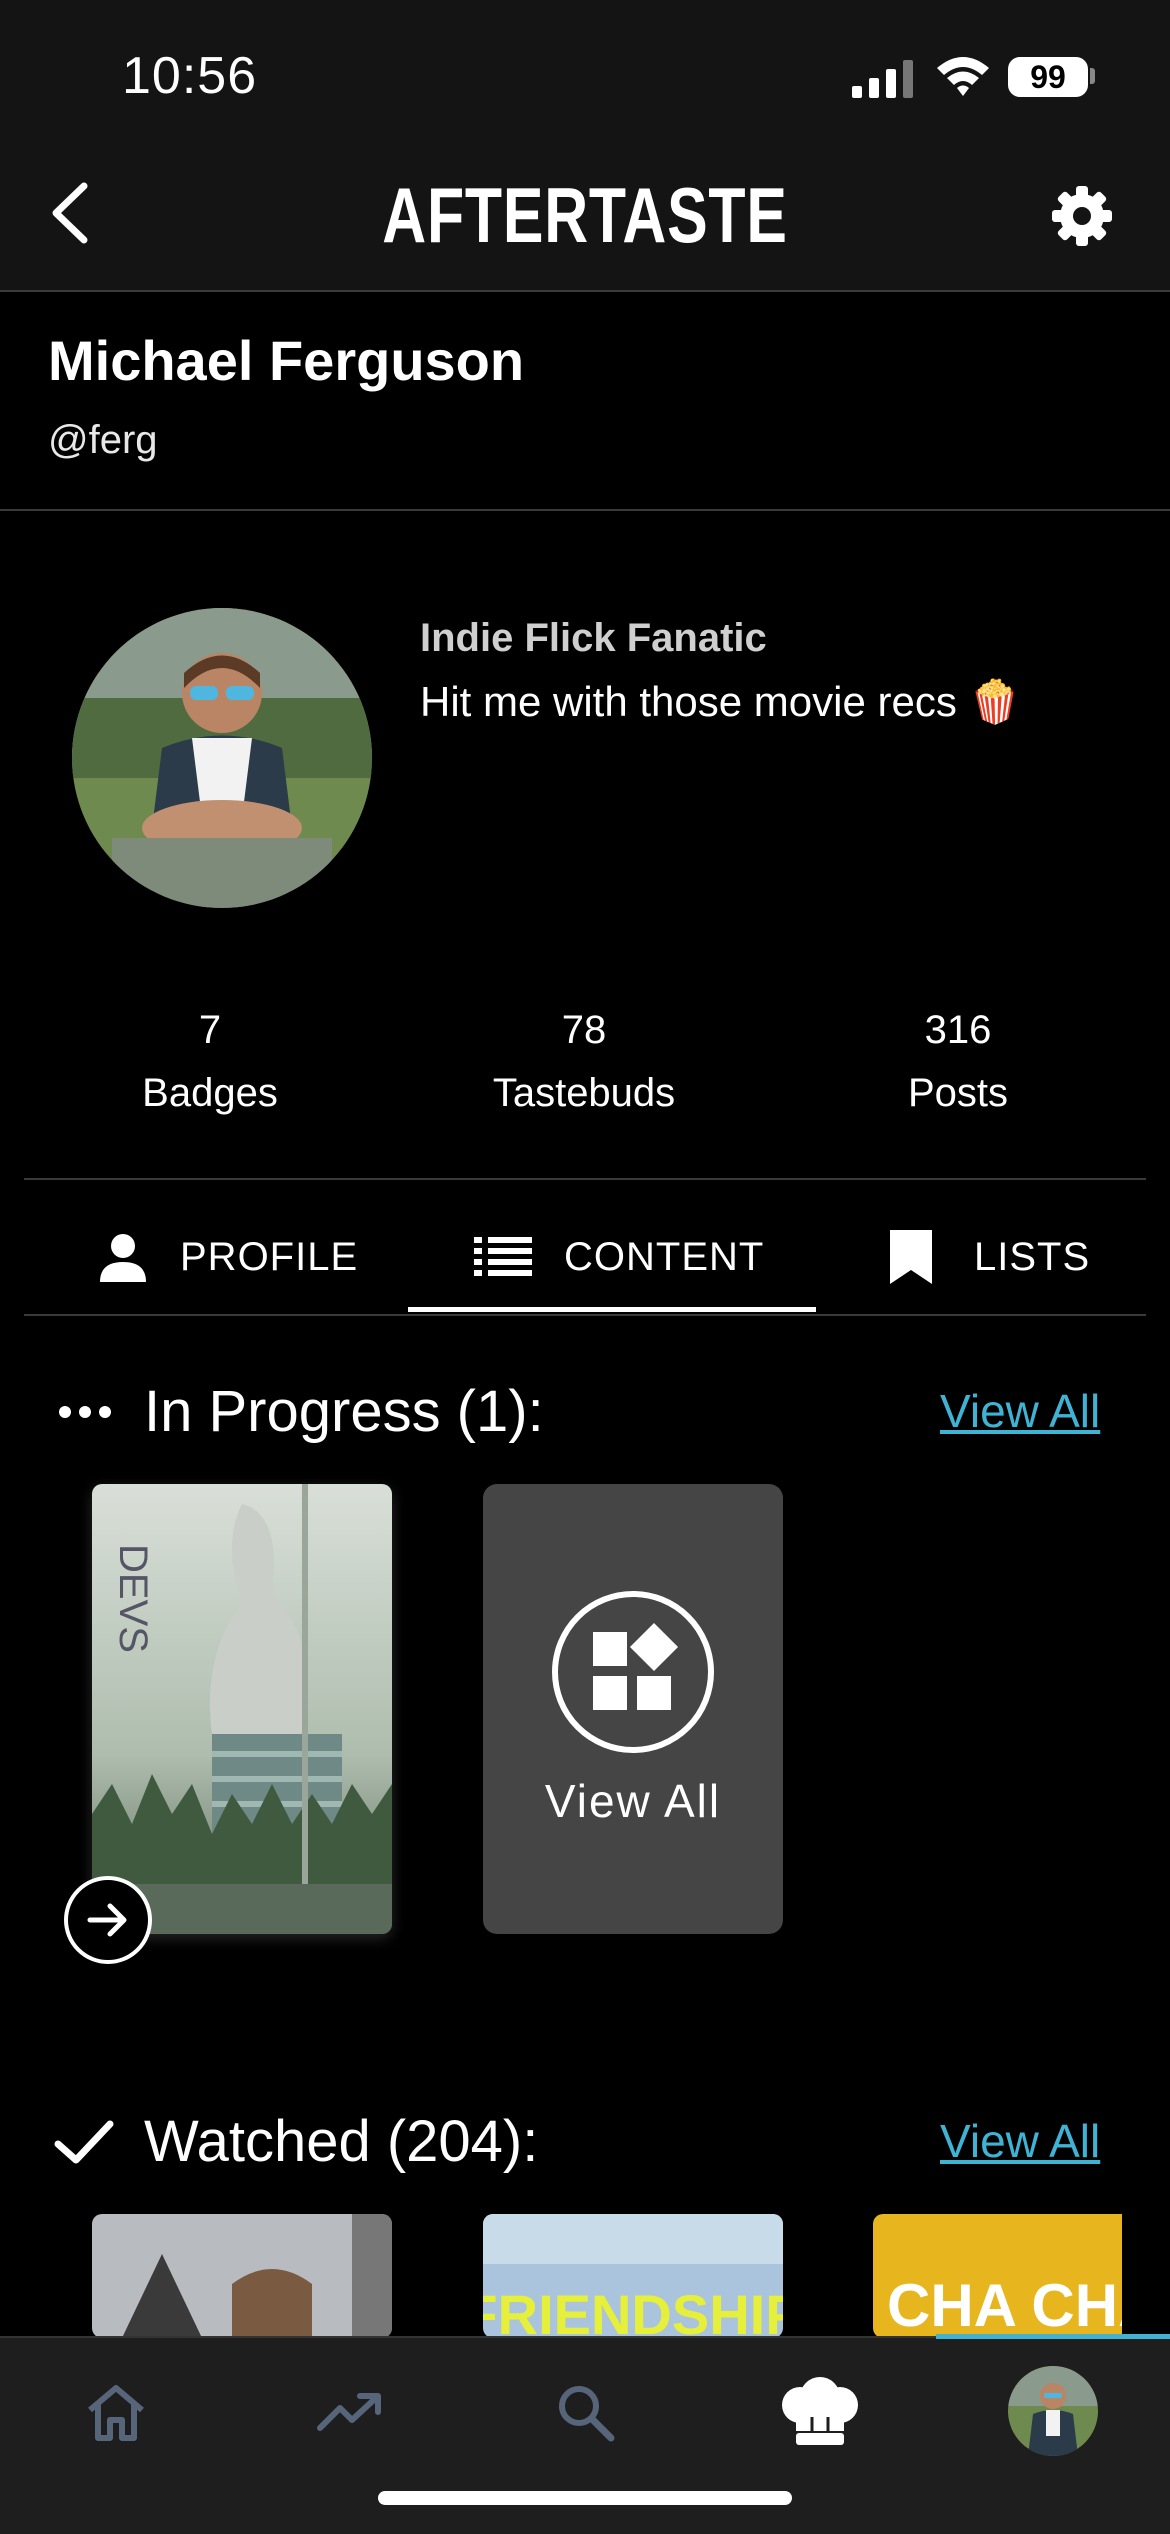 The height and width of the screenshot is (2534, 1170). I want to click on in-progress-view-all-link: View All, so click(1020, 1411).